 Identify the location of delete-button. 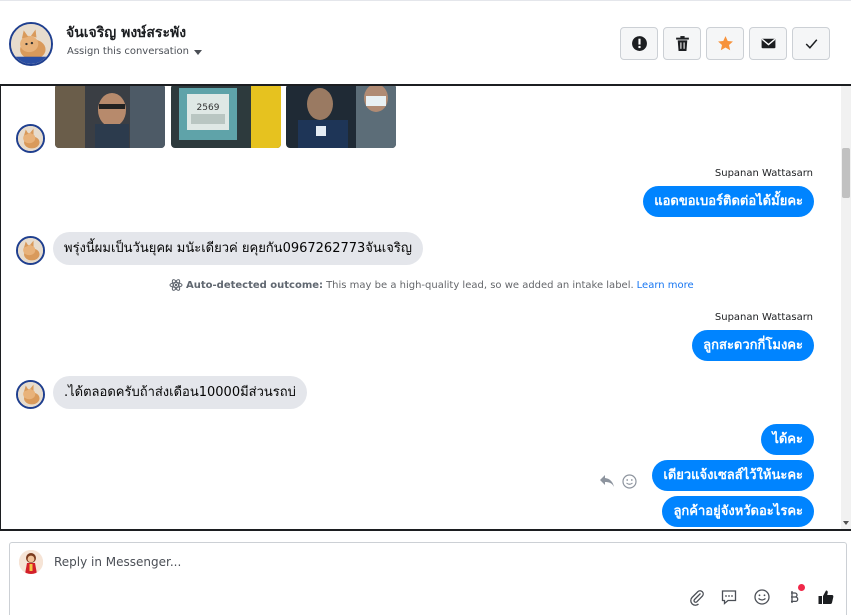
(682, 43).